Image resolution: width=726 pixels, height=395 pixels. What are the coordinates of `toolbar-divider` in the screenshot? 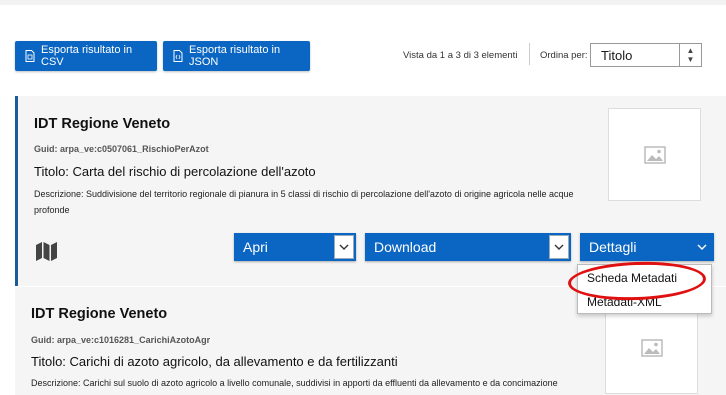 It's located at (529, 54).